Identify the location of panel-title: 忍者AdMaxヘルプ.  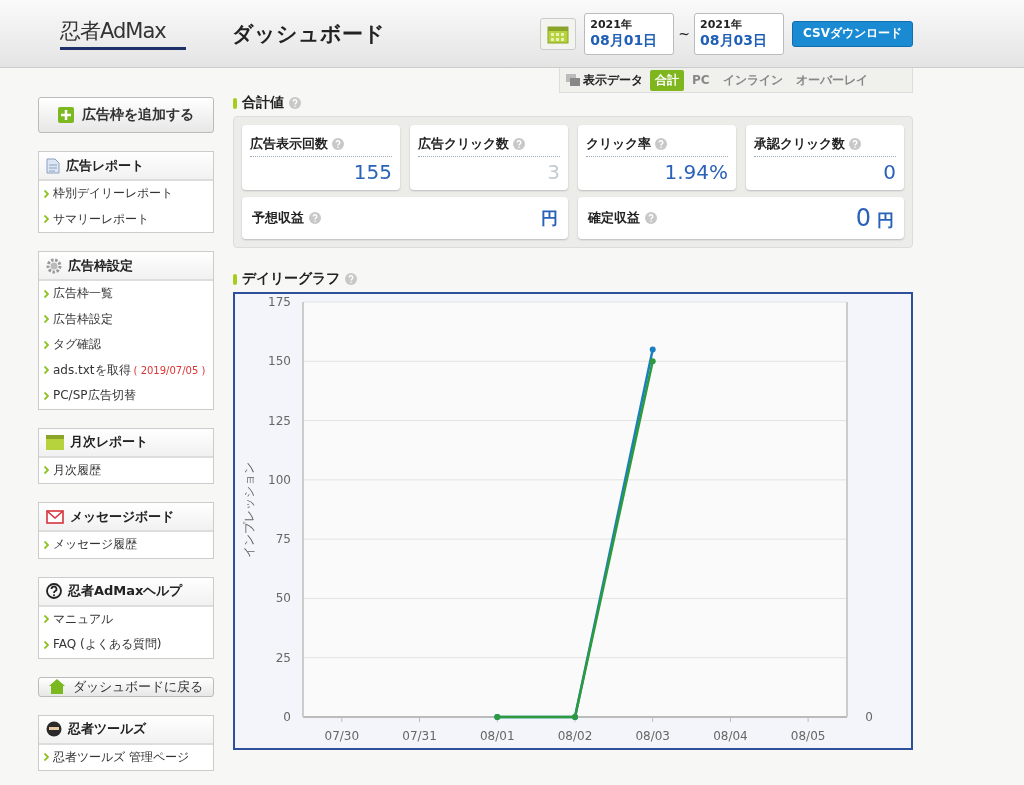
(125, 591).